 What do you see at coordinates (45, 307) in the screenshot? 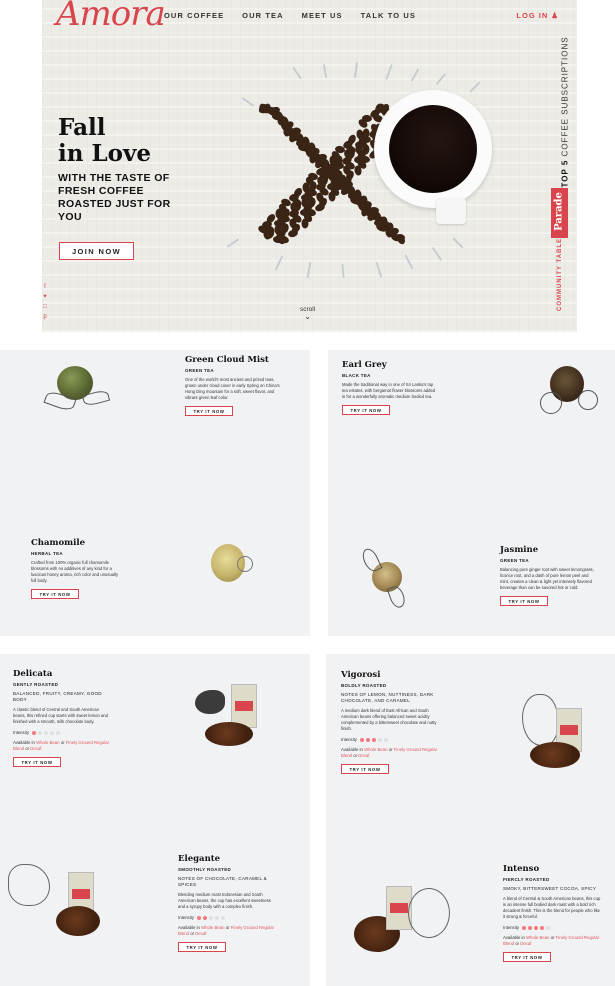
I see `instagram-icon: □` at bounding box center [45, 307].